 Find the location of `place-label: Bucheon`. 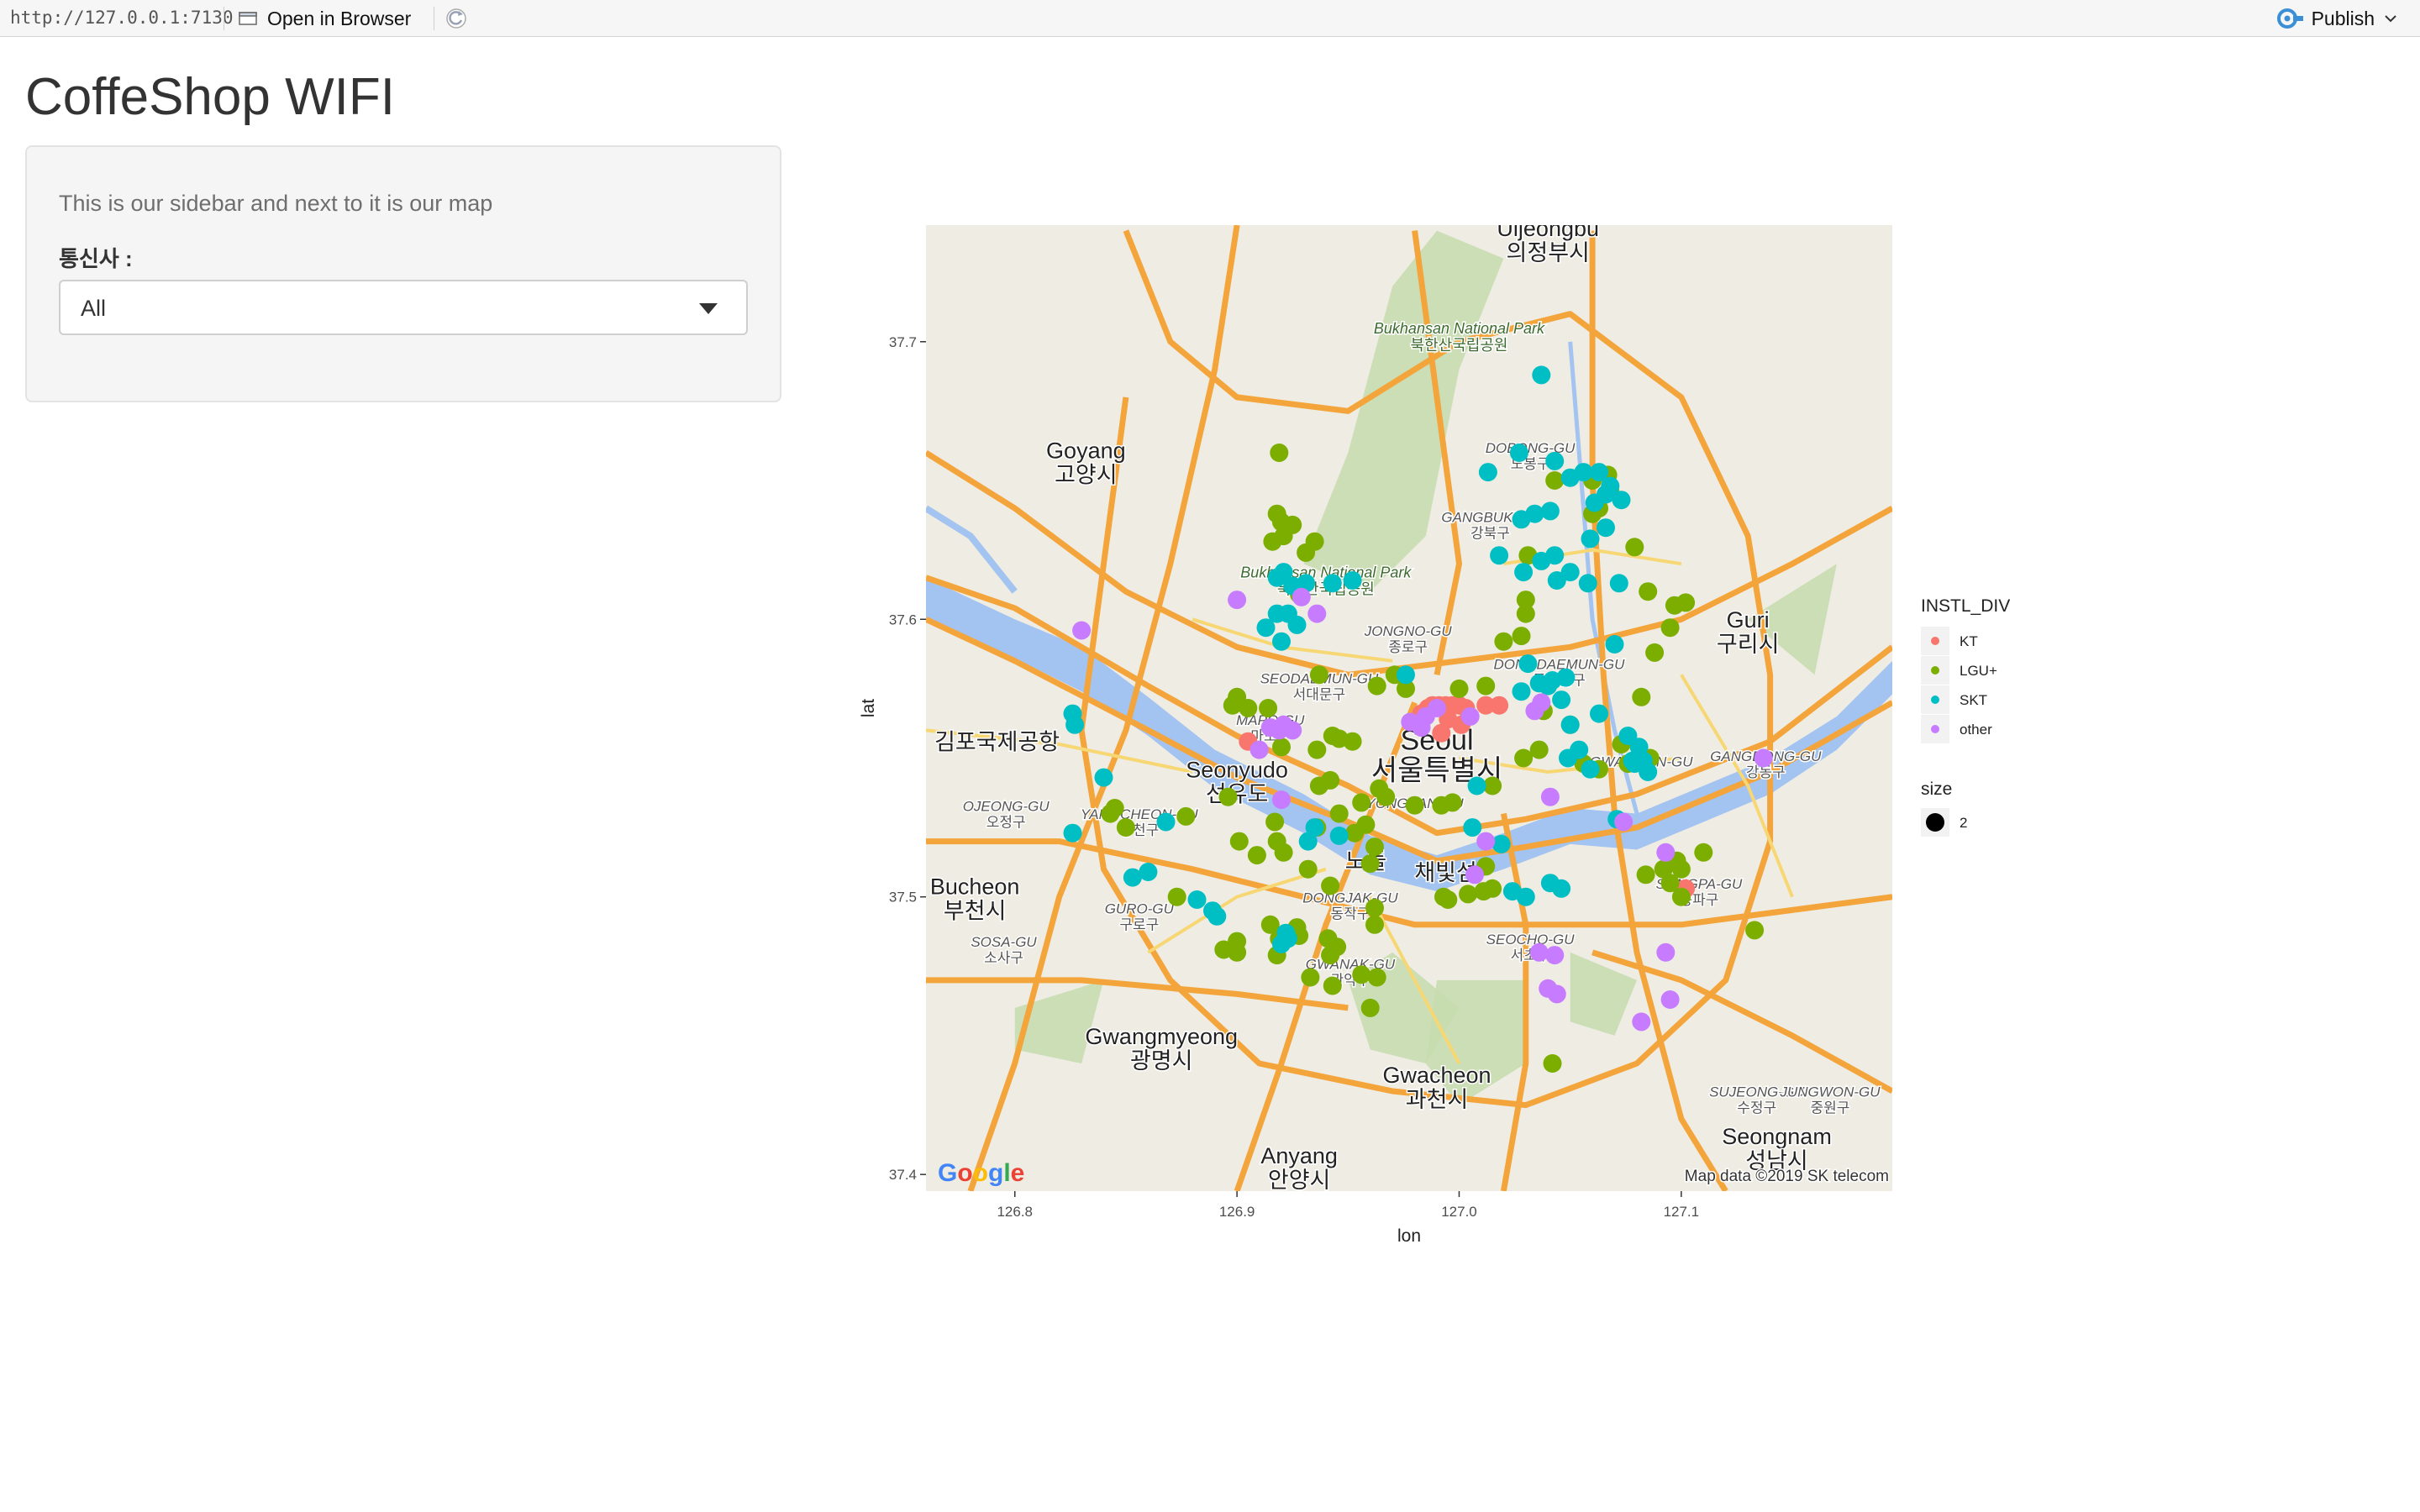

place-label: Bucheon is located at coordinates (975, 886).